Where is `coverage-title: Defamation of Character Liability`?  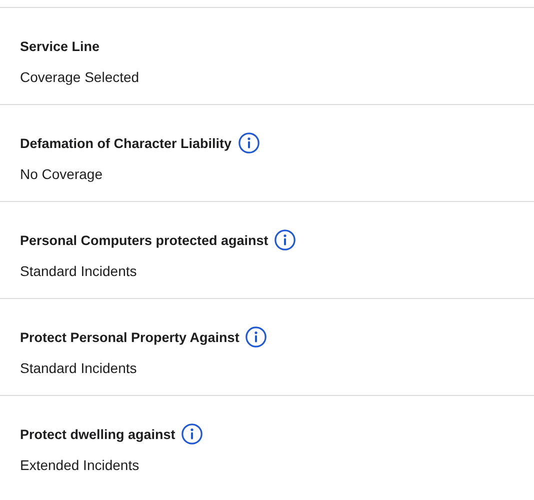 coverage-title: Defamation of Character Liability is located at coordinates (126, 143).